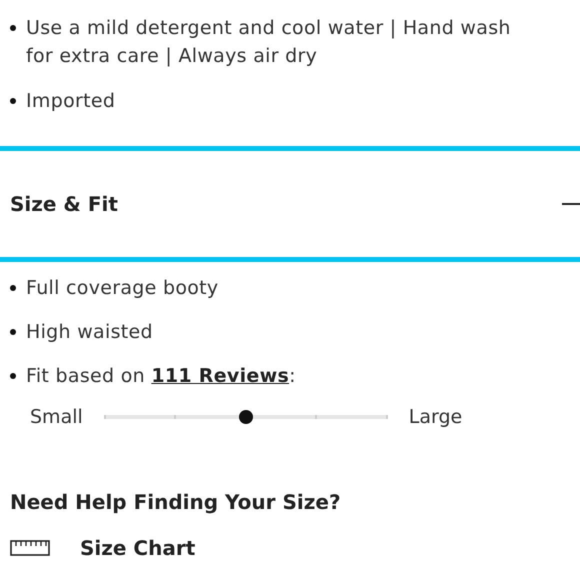 Image resolution: width=580 pixels, height=580 pixels. I want to click on fit-text: Full coverage booty, so click(122, 288).